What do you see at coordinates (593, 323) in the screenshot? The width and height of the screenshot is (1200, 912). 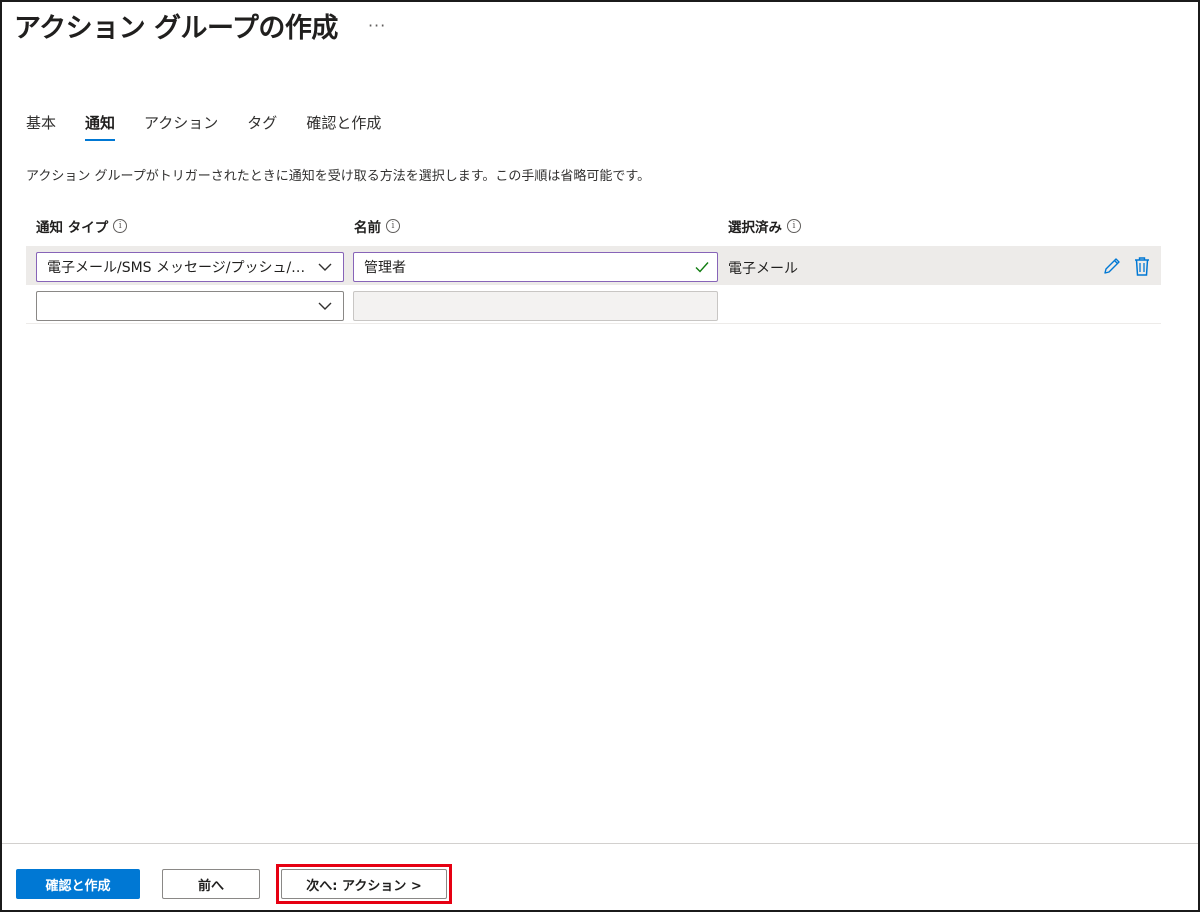 I see `row-divider` at bounding box center [593, 323].